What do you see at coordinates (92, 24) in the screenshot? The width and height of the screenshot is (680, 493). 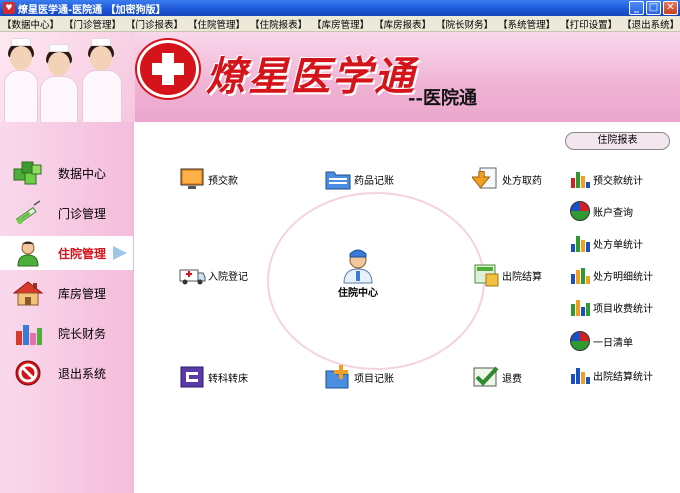 I see `menu-outpatient-management: 【门诊管理】` at bounding box center [92, 24].